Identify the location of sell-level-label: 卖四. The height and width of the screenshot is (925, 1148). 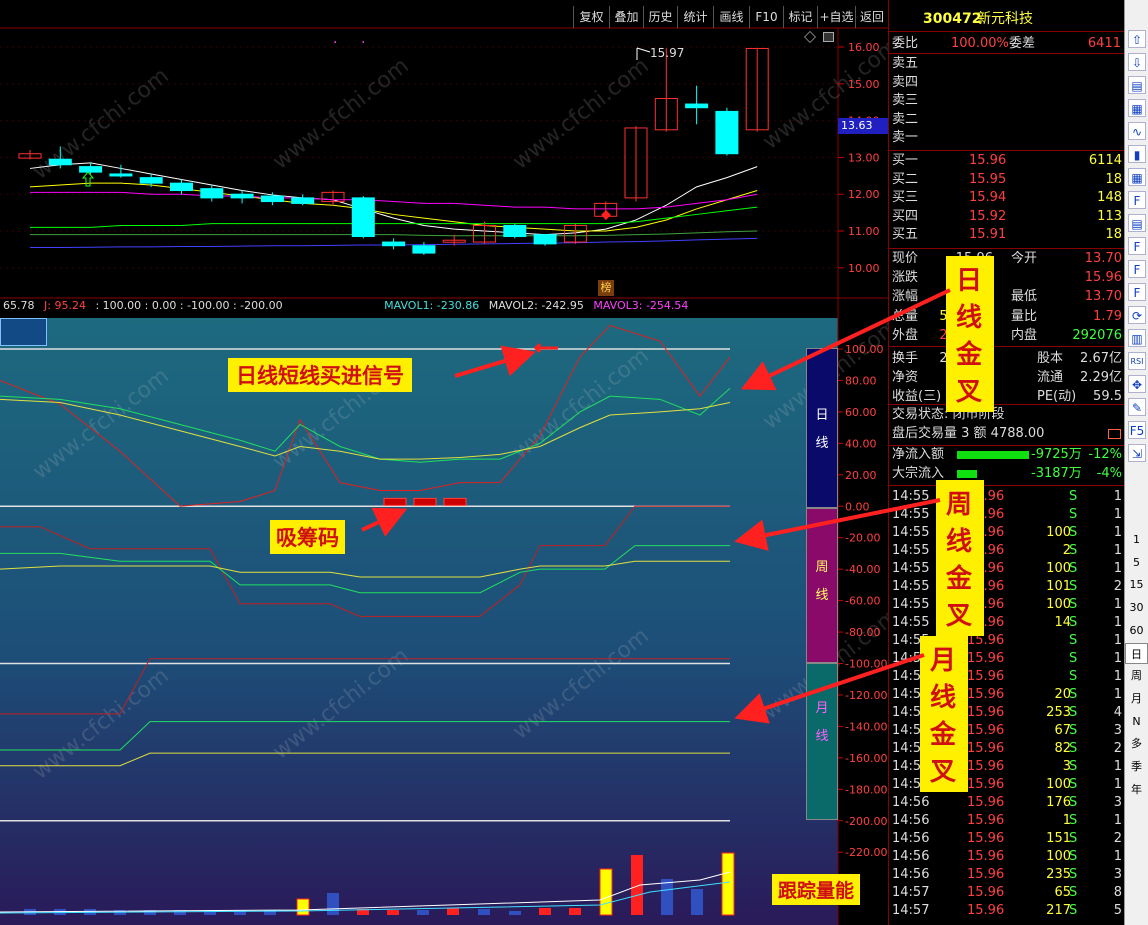
(905, 82).